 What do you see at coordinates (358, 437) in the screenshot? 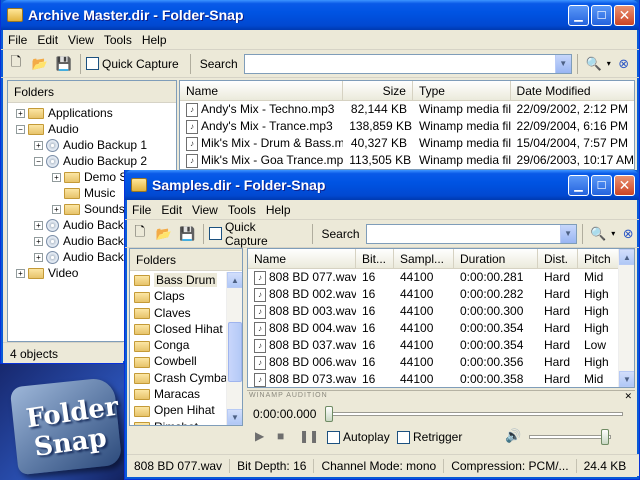
I see `autoplay-checkbox: Autoplay` at bounding box center [358, 437].